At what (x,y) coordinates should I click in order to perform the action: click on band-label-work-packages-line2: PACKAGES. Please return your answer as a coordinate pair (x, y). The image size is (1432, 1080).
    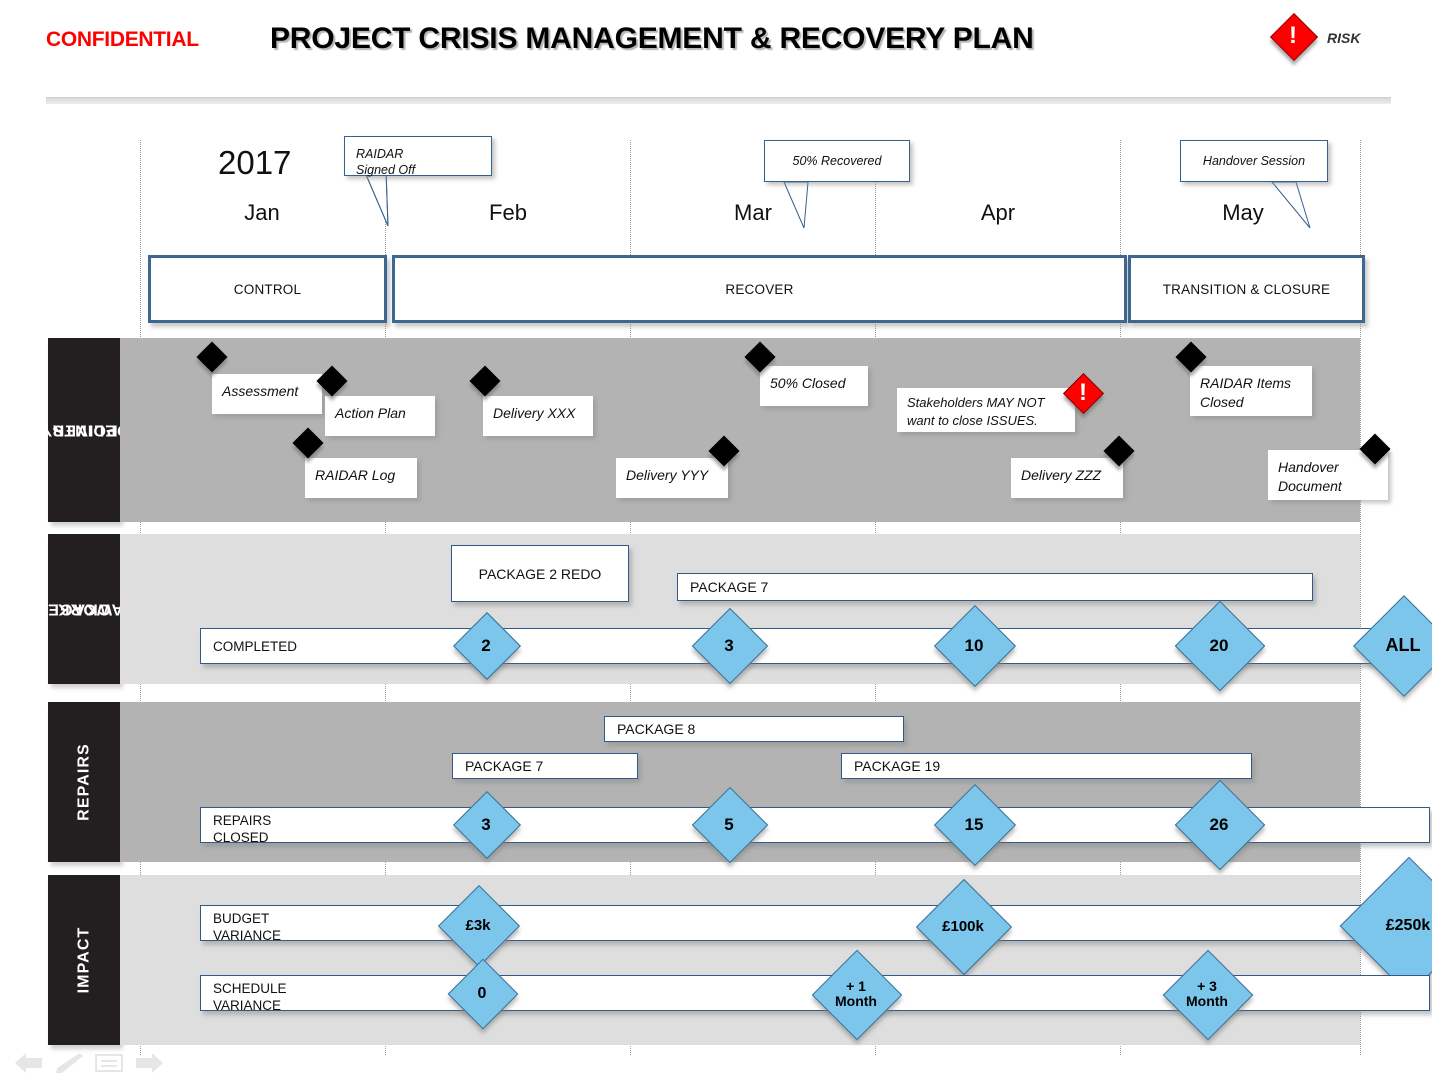
    Looking at the image, I should click on (84, 609).